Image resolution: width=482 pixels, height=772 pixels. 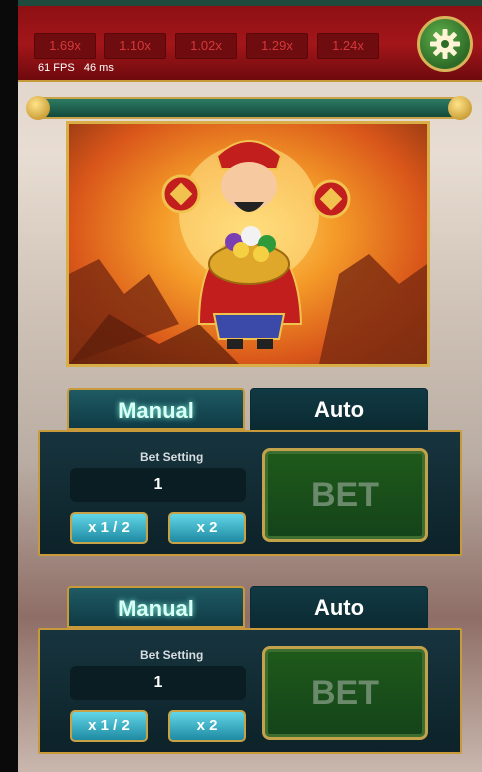 What do you see at coordinates (339, 607) in the screenshot?
I see `tab-auto-2: Auto` at bounding box center [339, 607].